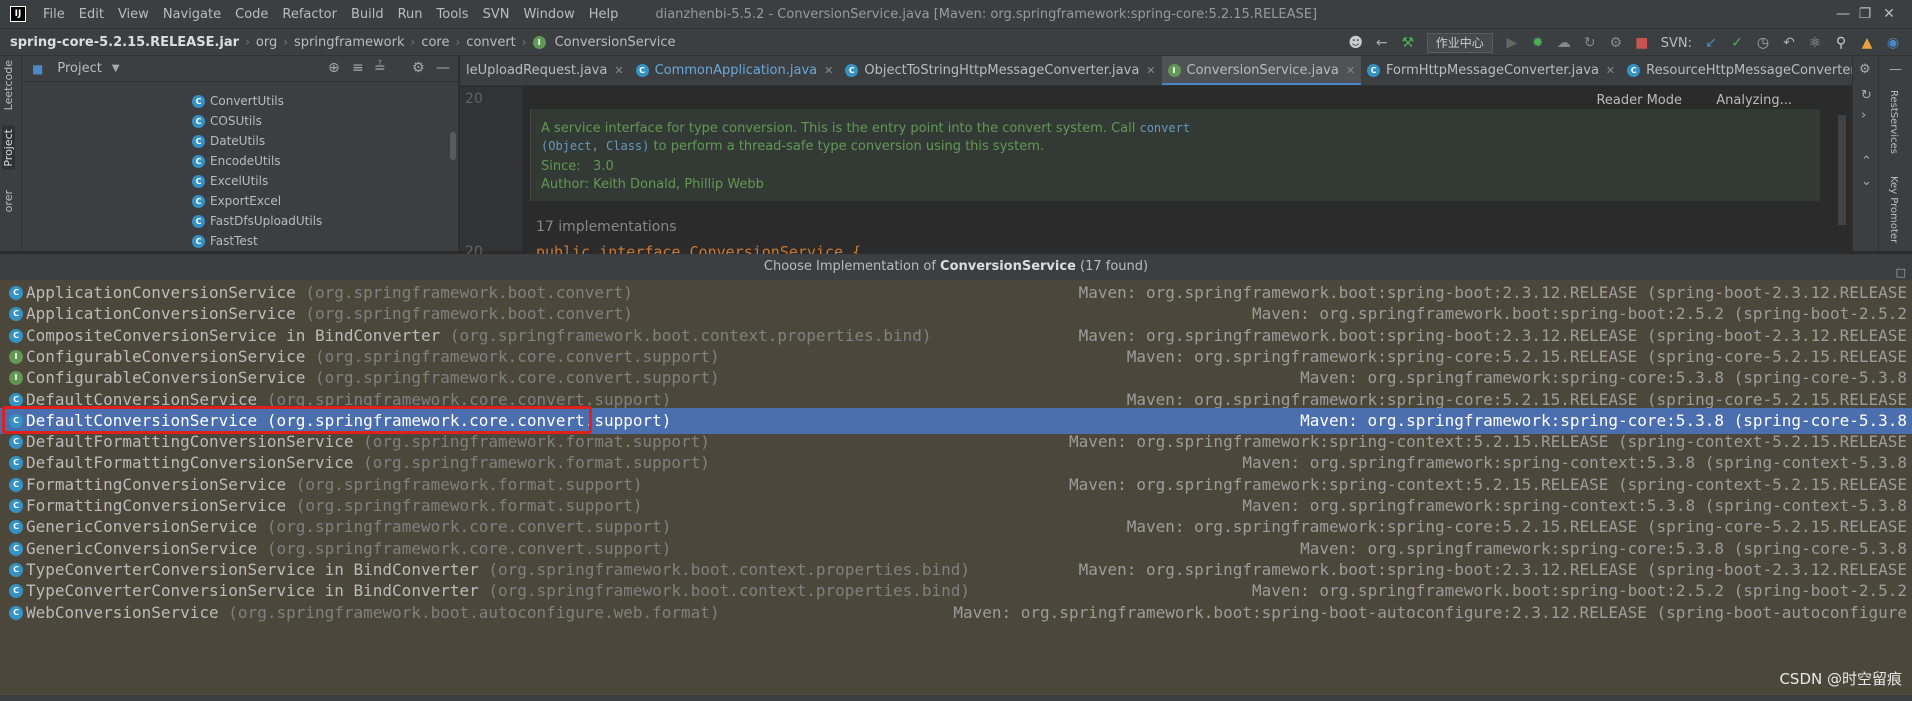 The image size is (1912, 701). Describe the element at coordinates (124, 42) in the screenshot. I see `breadcrumb-jar: spring-core-5.2.15.RELEASE.jar` at that location.